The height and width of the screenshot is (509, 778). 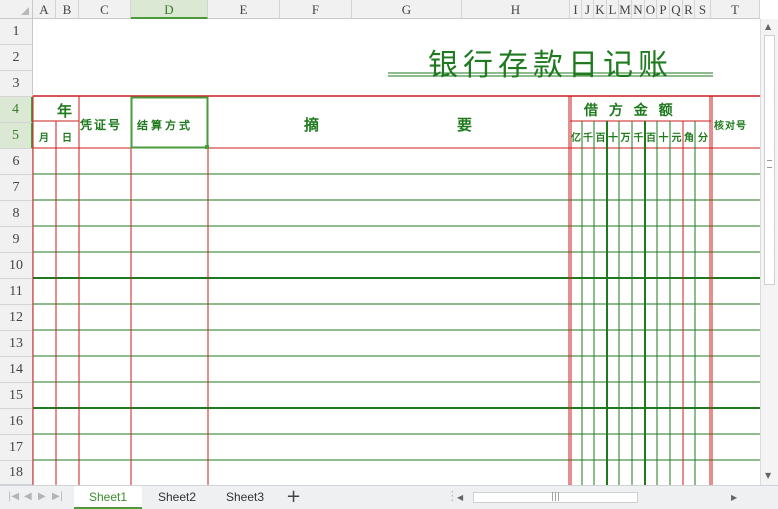 I want to click on digit-label-jiao: 角, so click(x=689, y=138).